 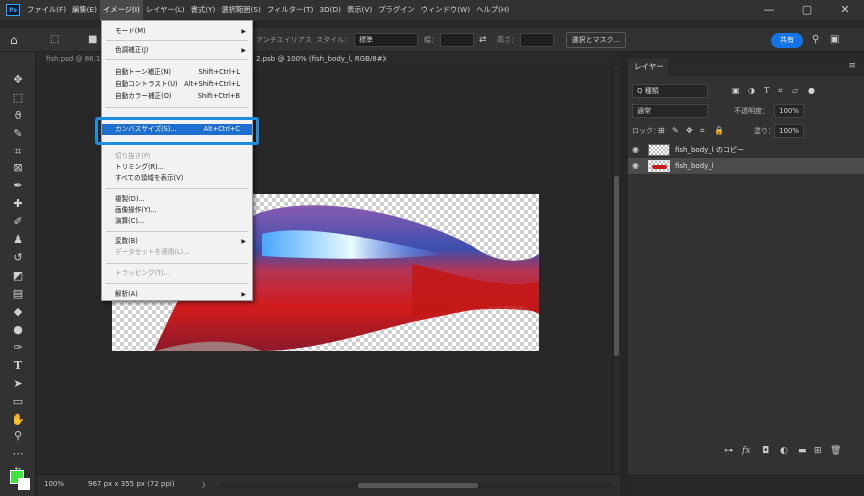 What do you see at coordinates (18, 365) in the screenshot?
I see `type-tool-icon: T` at bounding box center [18, 365].